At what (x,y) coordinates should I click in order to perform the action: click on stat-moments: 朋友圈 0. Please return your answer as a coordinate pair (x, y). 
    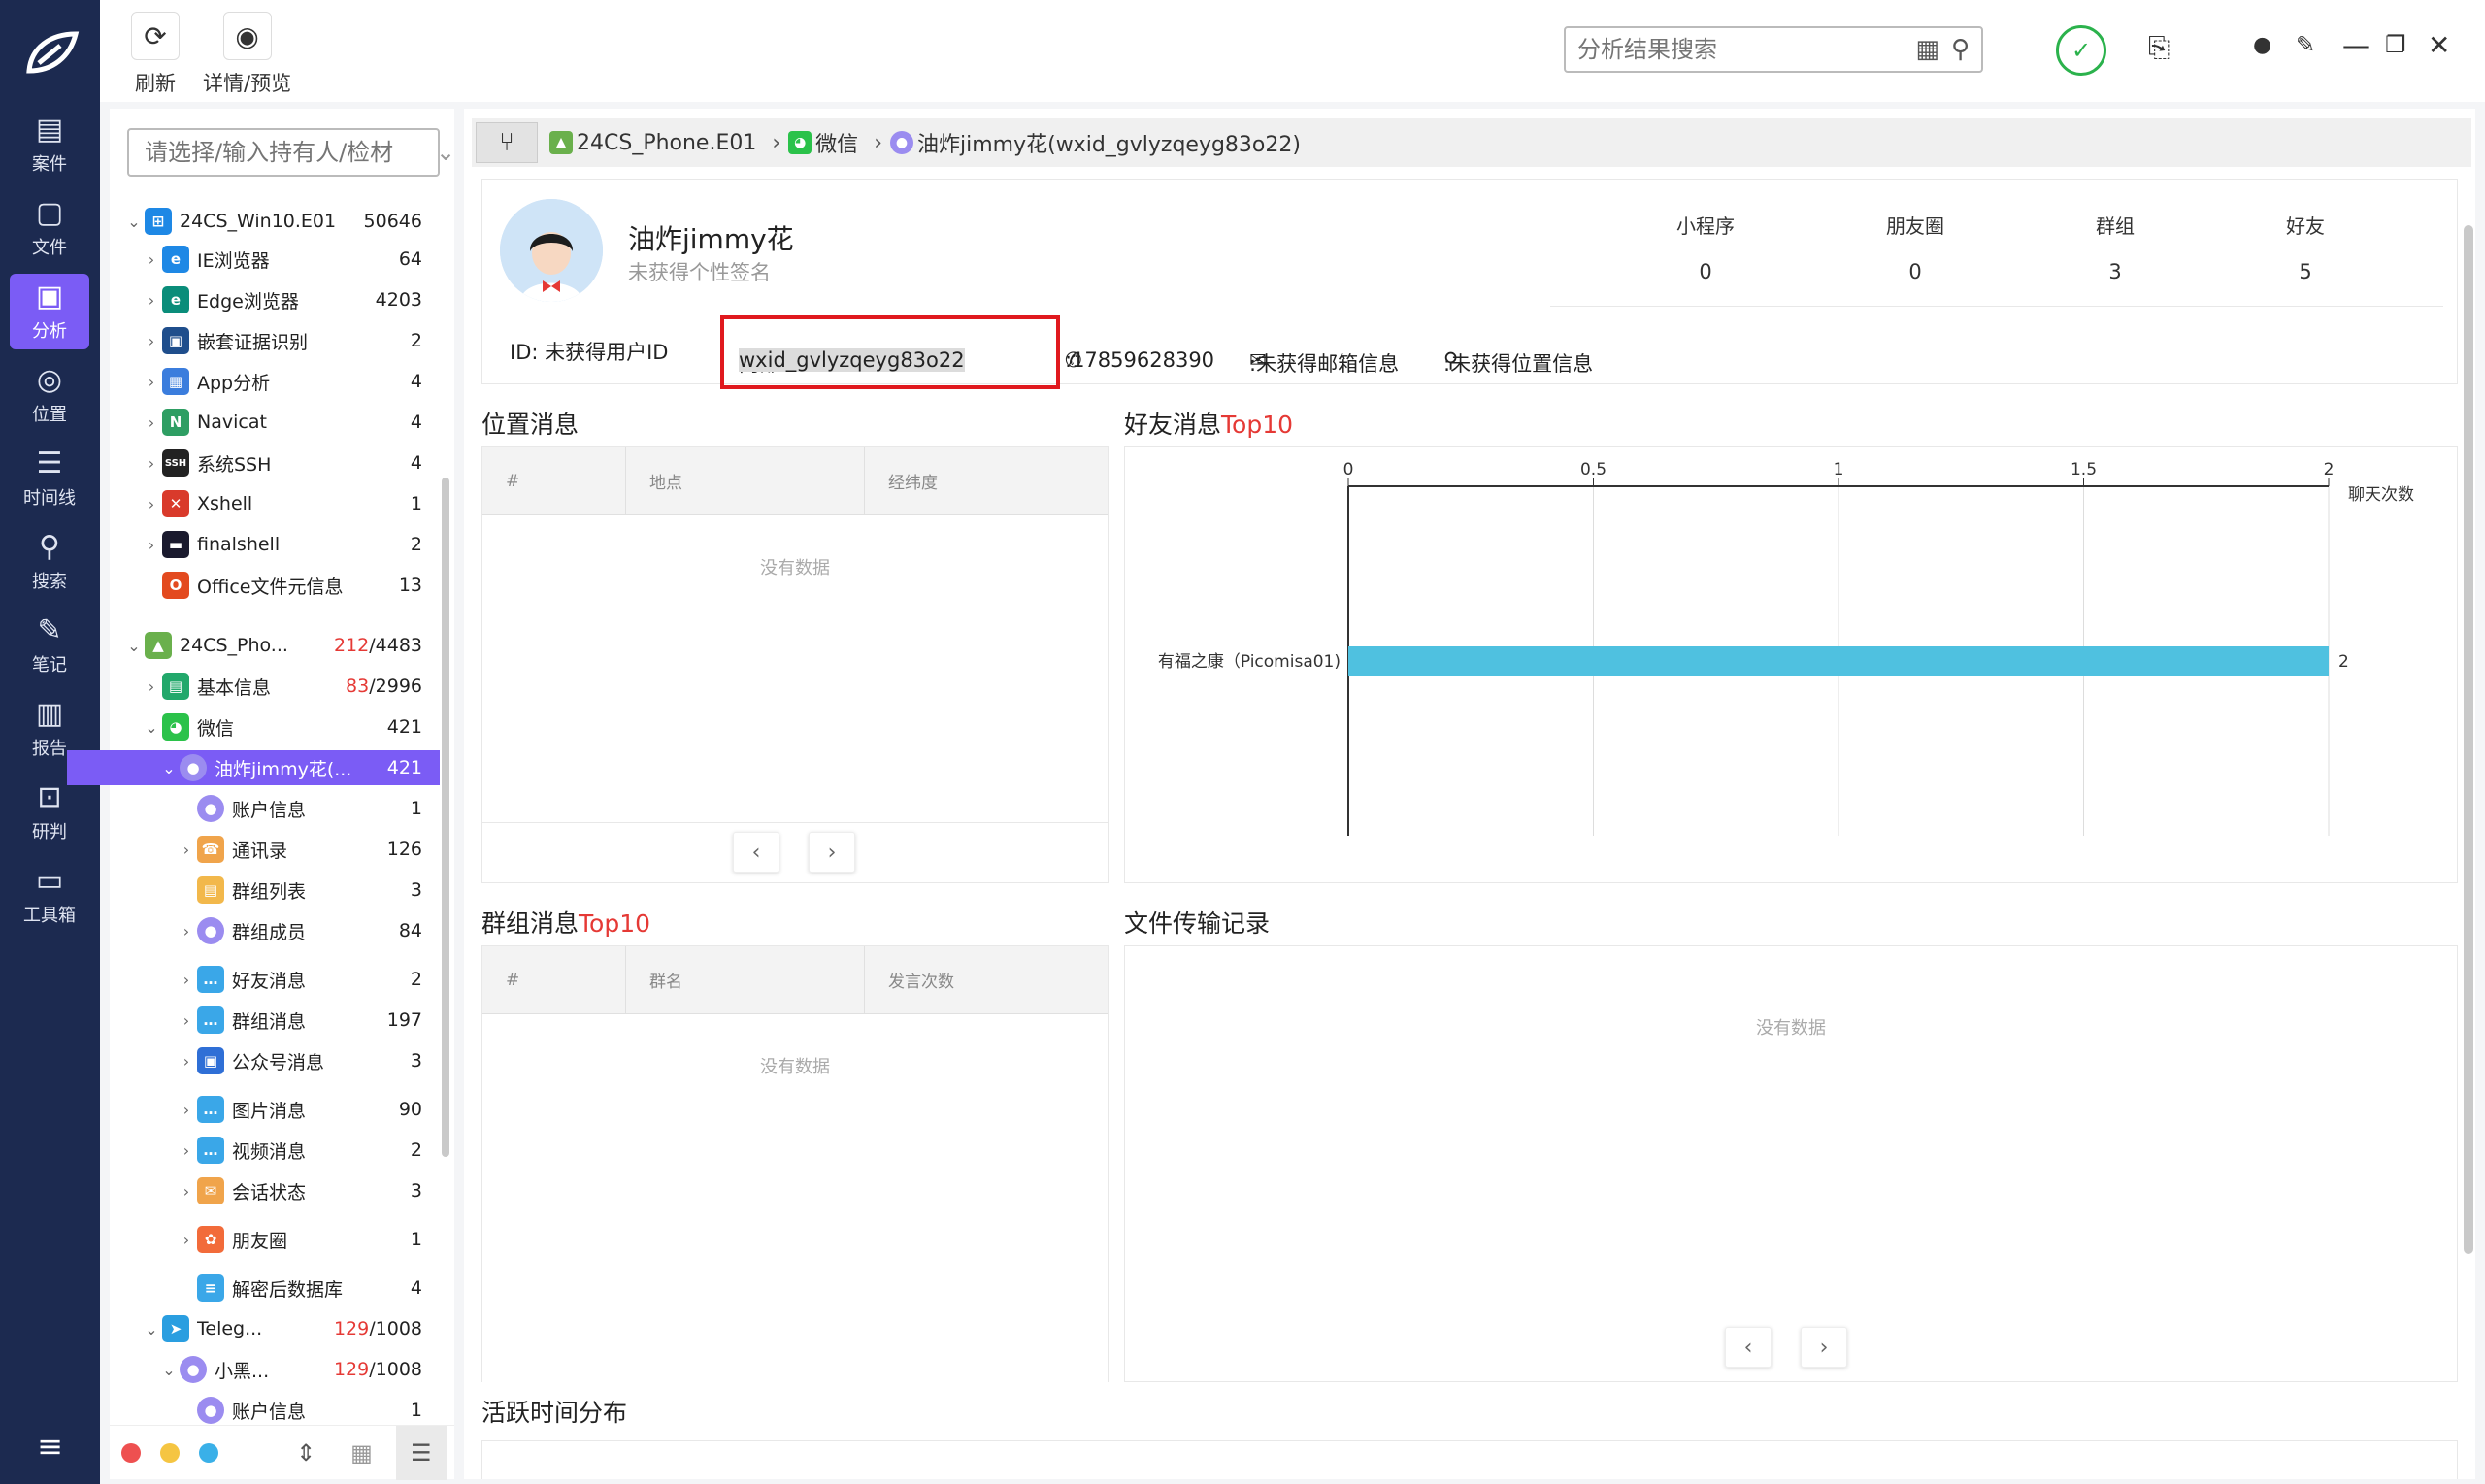
    Looking at the image, I should click on (1916, 247).